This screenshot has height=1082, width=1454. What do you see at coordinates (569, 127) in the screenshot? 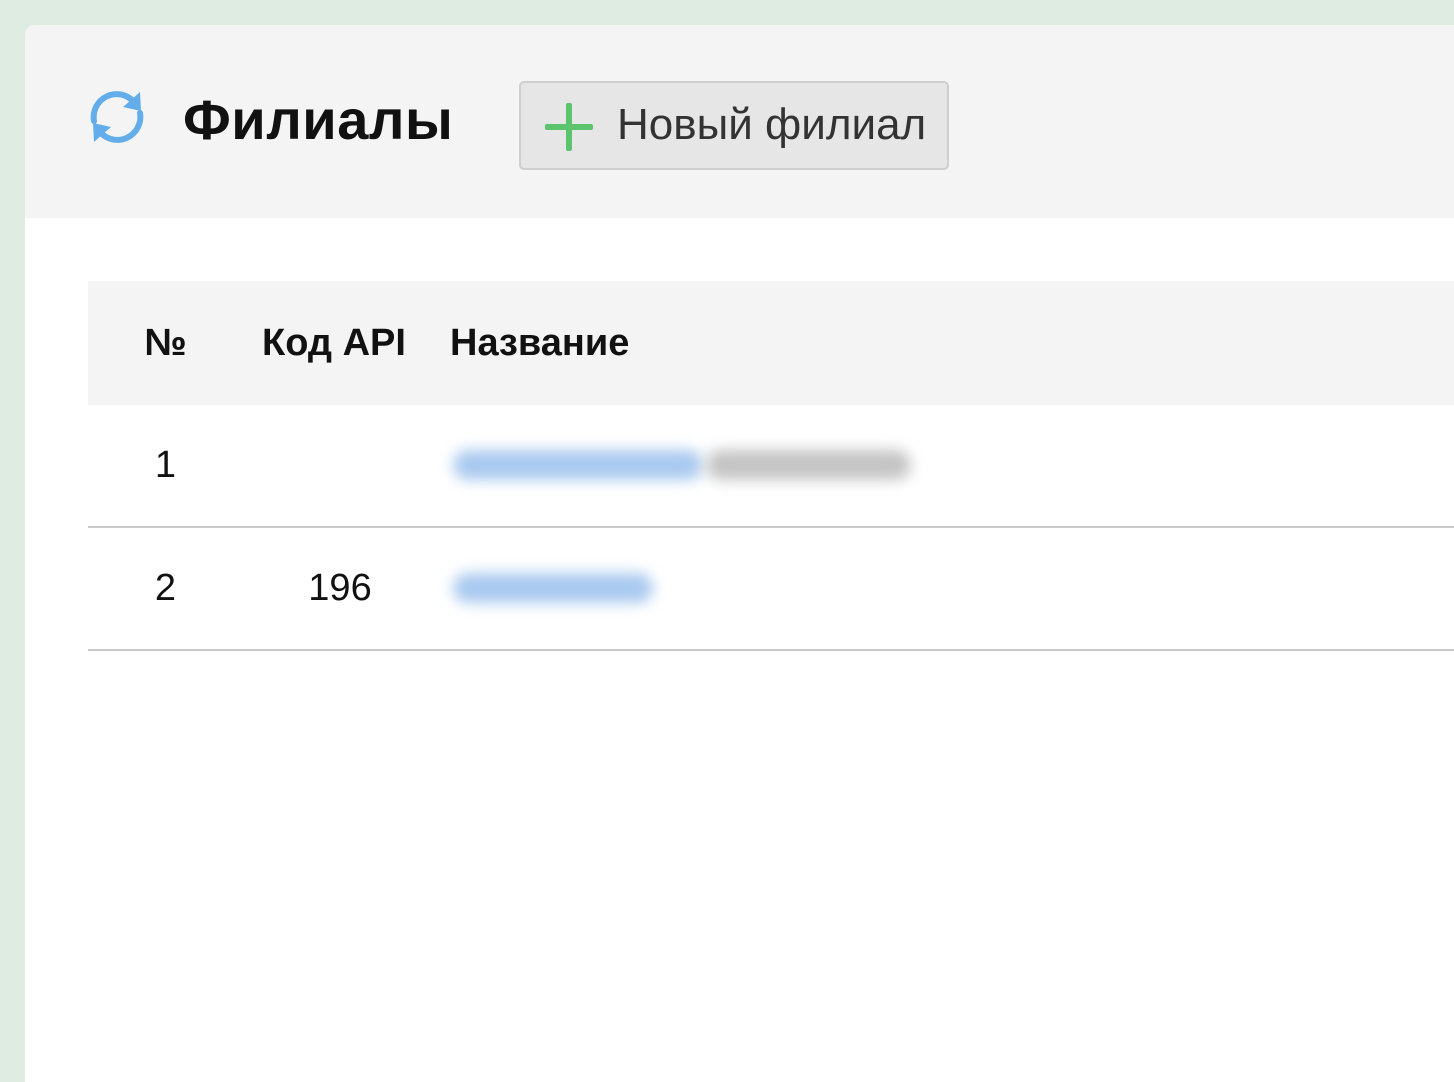
I see `plus-icon` at bounding box center [569, 127].